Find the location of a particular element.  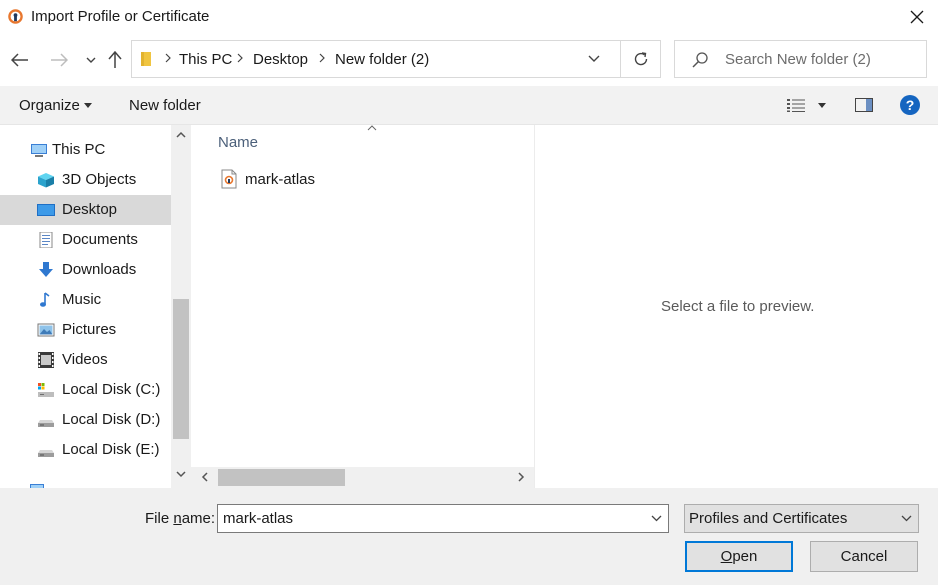

file-type-value: Profiles and Certificates is located at coordinates (768, 518).